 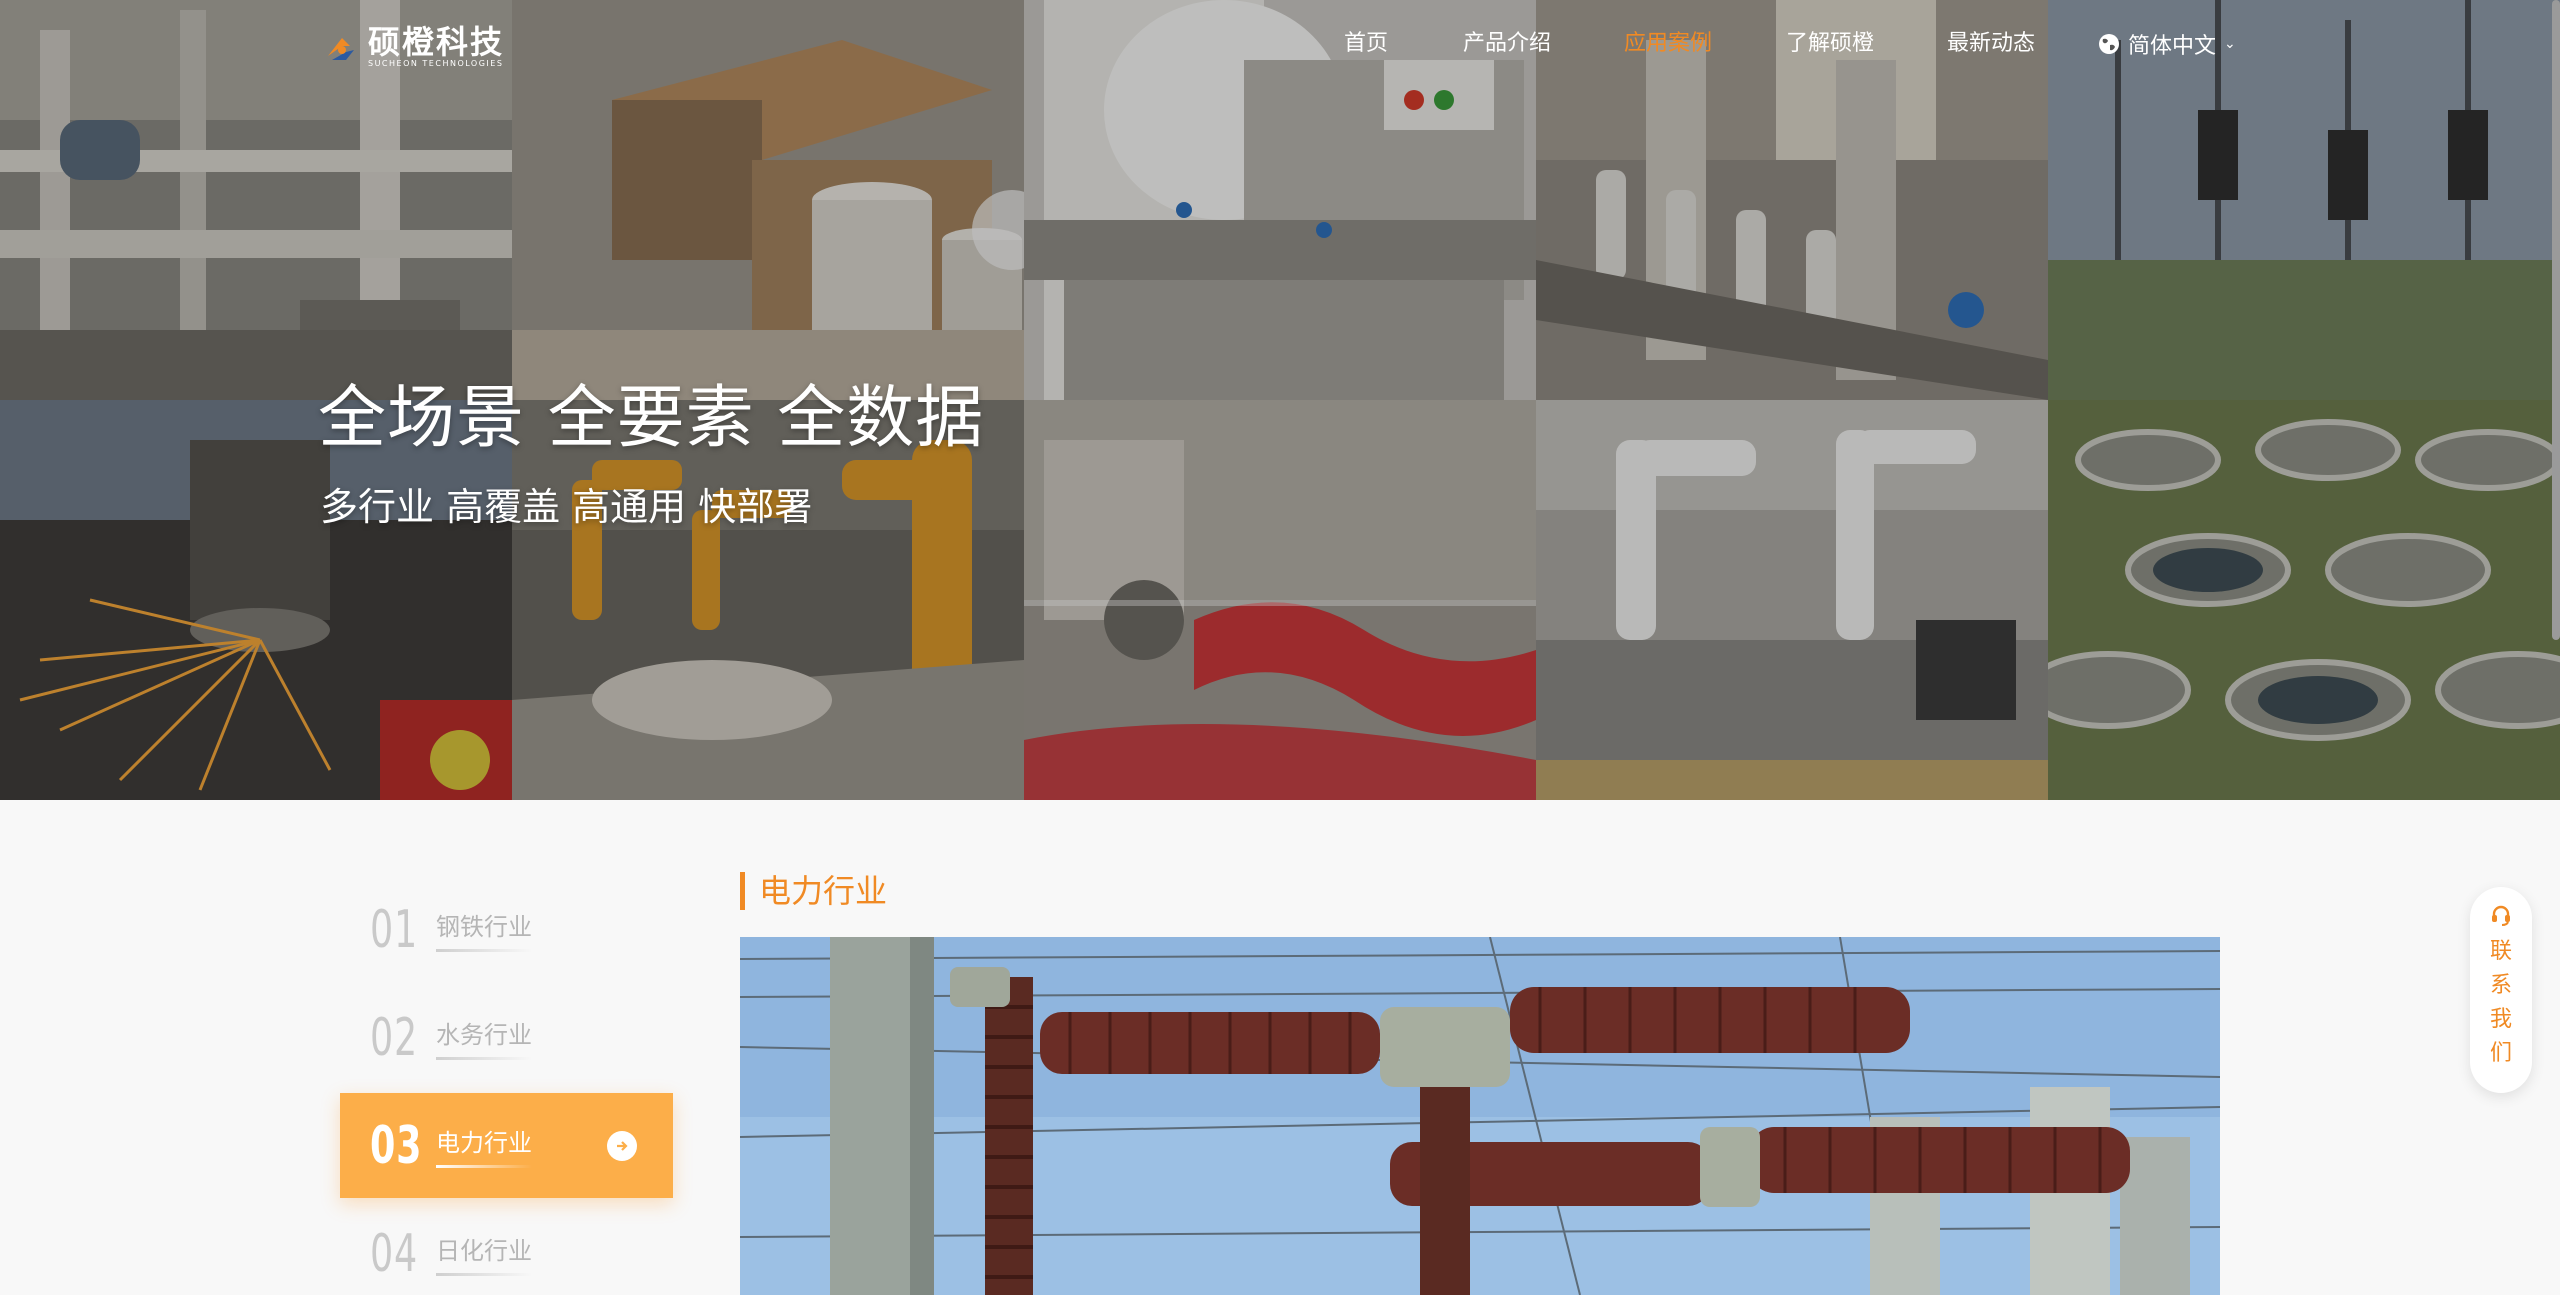 I want to click on page-scrollbar, so click(x=2556, y=320).